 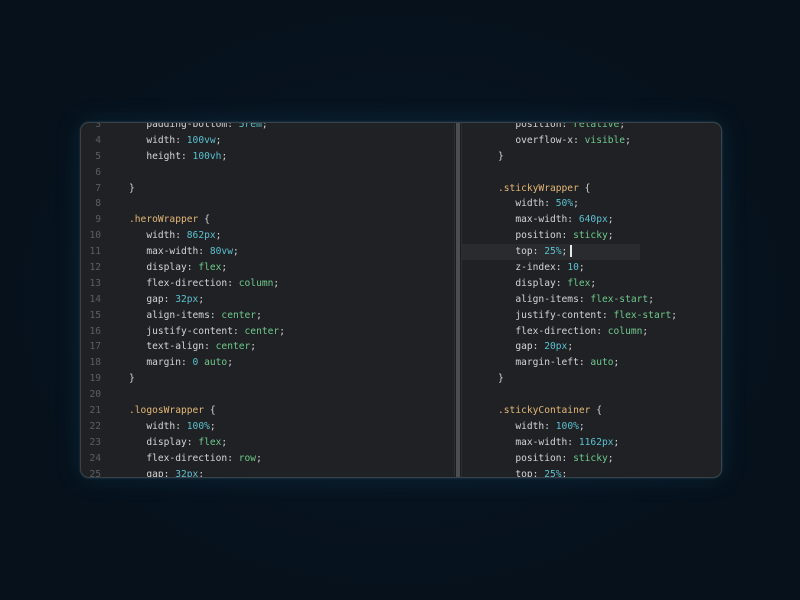 What do you see at coordinates (267, 157) in the screenshot?
I see `code-line: 5 height: 100vh;` at bounding box center [267, 157].